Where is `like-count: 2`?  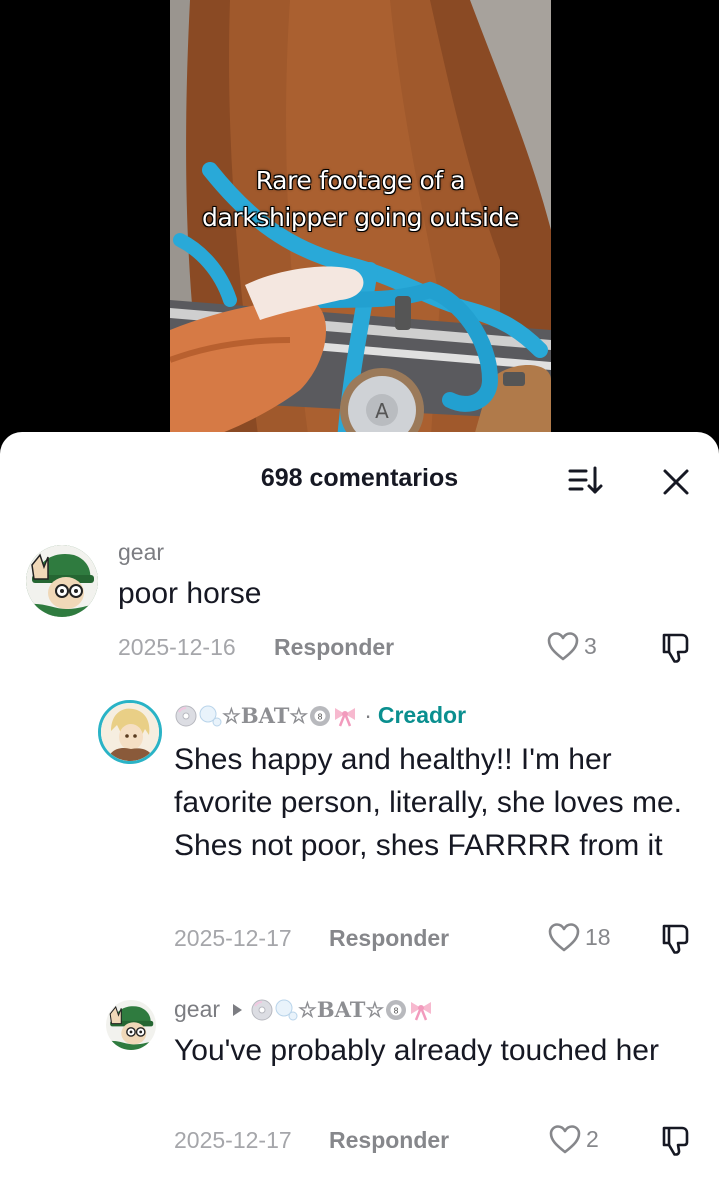 like-count: 2 is located at coordinates (592, 1138).